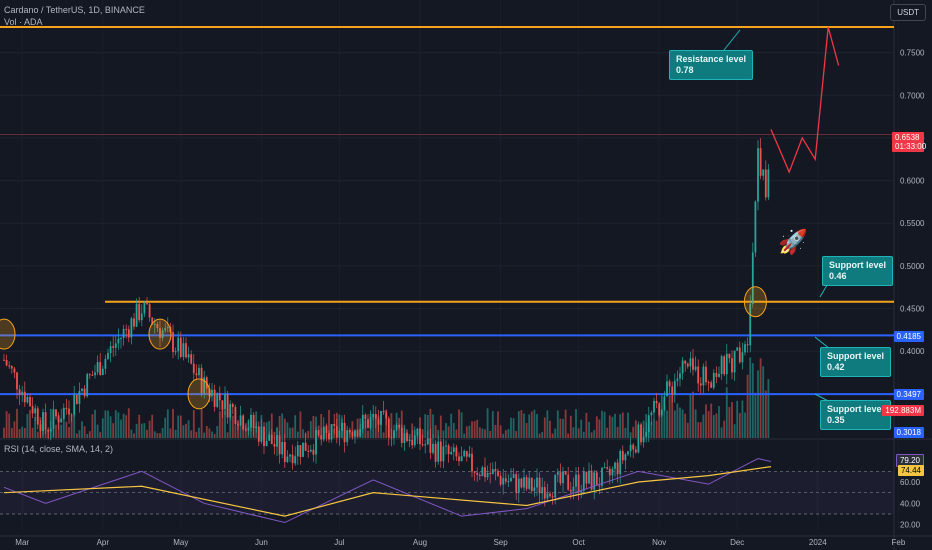 This screenshot has height=550, width=932. I want to click on countdown: 01:33:00, so click(911, 146).